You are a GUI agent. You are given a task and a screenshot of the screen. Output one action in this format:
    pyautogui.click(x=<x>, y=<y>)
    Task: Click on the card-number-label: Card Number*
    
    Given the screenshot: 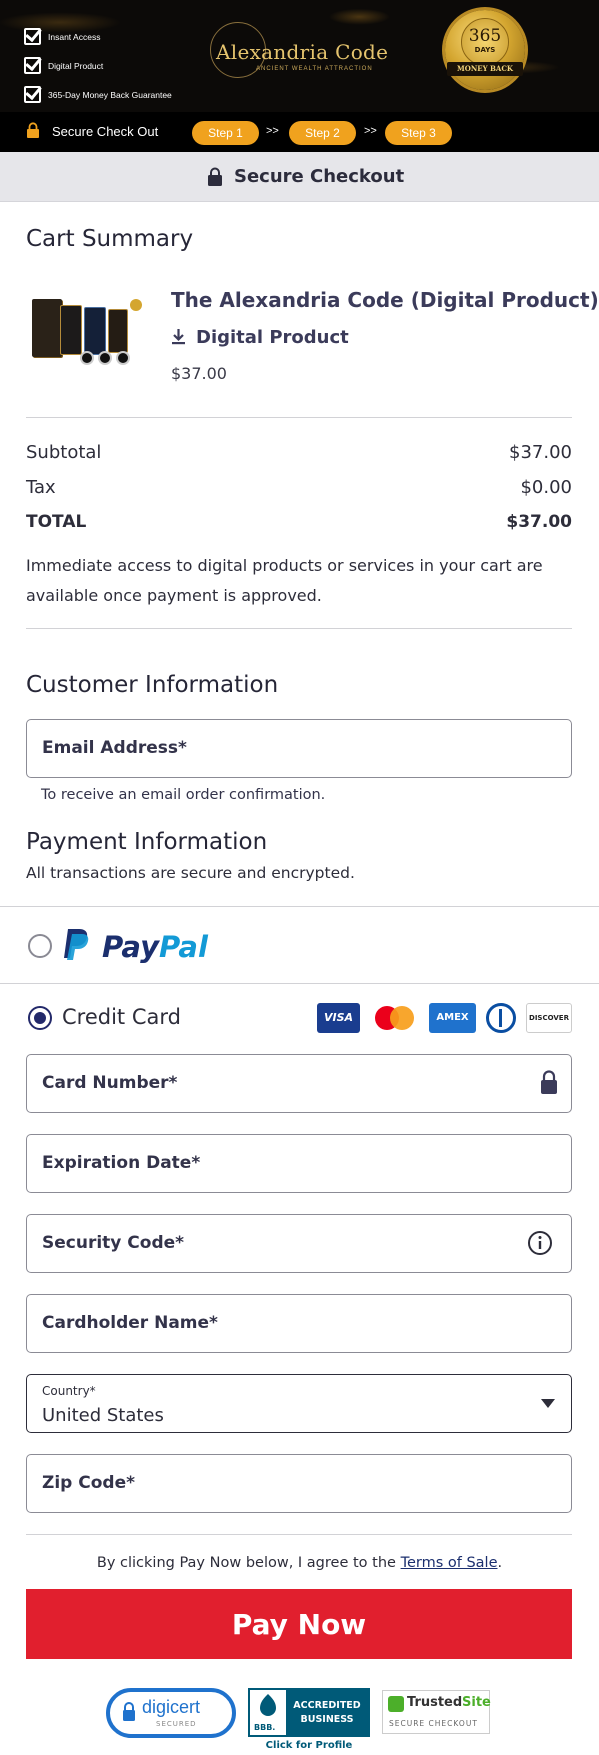 What is the action you would take?
    pyautogui.click(x=110, y=1083)
    